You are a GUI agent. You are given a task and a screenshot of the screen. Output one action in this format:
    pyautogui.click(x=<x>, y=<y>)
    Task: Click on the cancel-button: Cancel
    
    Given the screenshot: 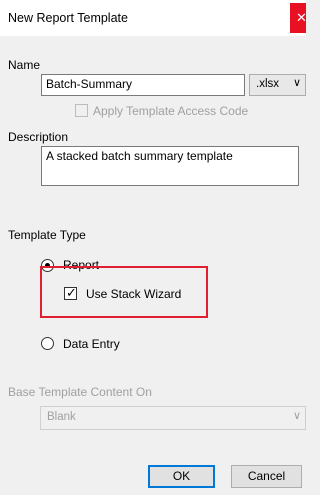 What is the action you would take?
    pyautogui.click(x=266, y=476)
    